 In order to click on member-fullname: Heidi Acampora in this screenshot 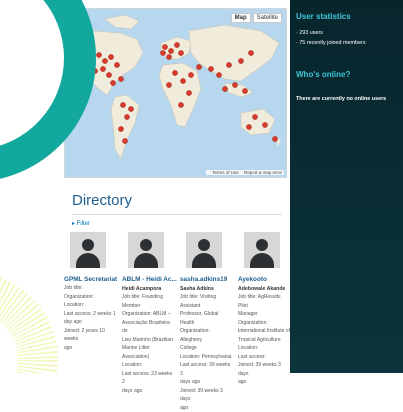, I will do `click(148, 289)`.